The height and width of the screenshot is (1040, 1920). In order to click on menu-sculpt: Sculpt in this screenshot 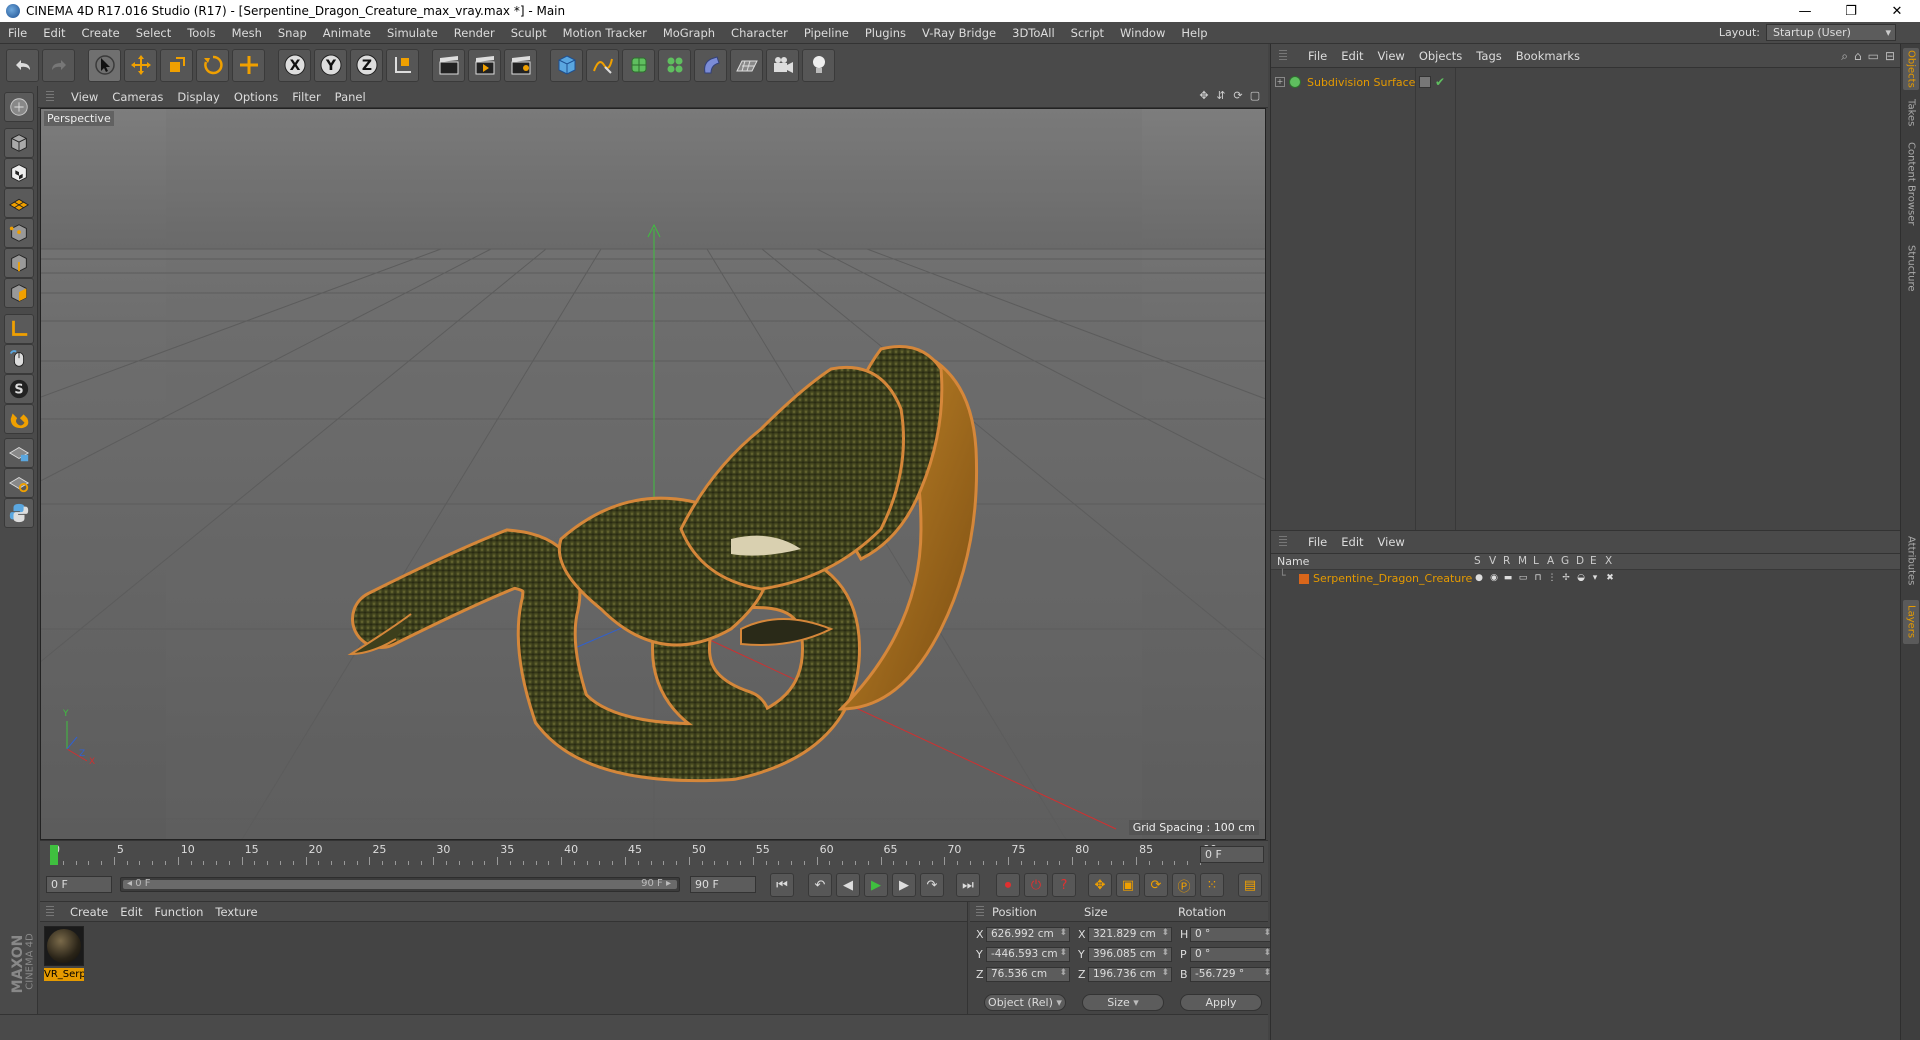, I will do `click(529, 33)`.